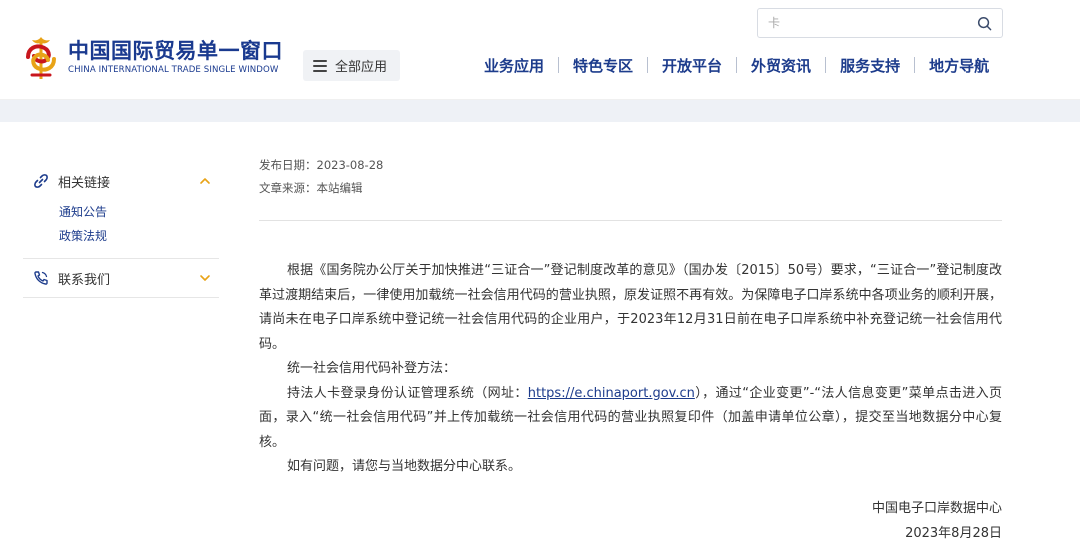 This screenshot has height=556, width=1080. What do you see at coordinates (984, 23) in the screenshot?
I see `search-icon` at bounding box center [984, 23].